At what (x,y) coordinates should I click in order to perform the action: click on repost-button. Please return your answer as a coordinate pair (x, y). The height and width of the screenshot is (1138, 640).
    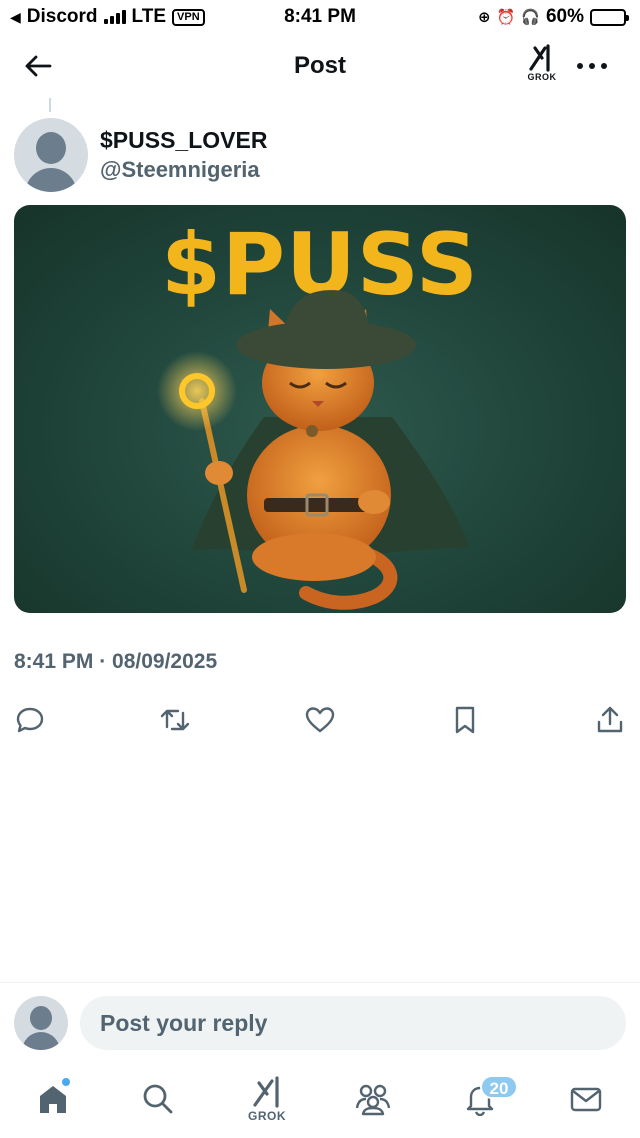
    Looking at the image, I should click on (175, 720).